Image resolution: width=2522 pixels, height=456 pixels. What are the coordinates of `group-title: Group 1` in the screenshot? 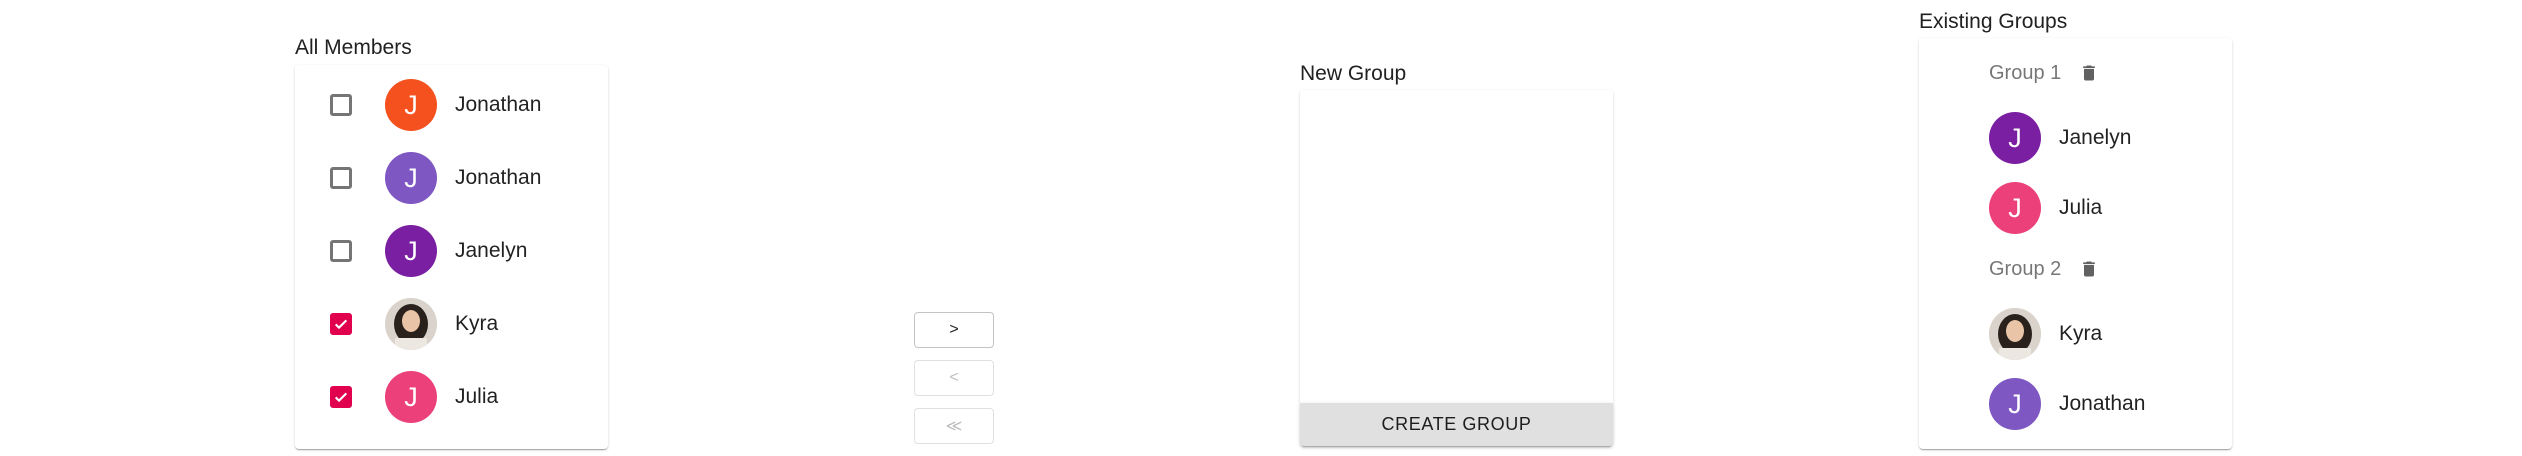 It's located at (2025, 73).